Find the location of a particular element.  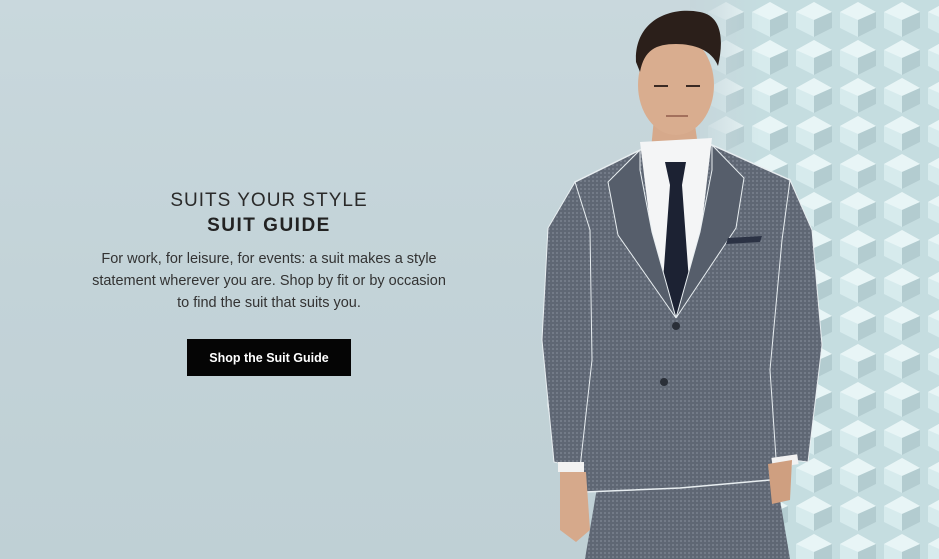

hero-eyebrow: SUITS YOUR STYLE is located at coordinates (269, 200).